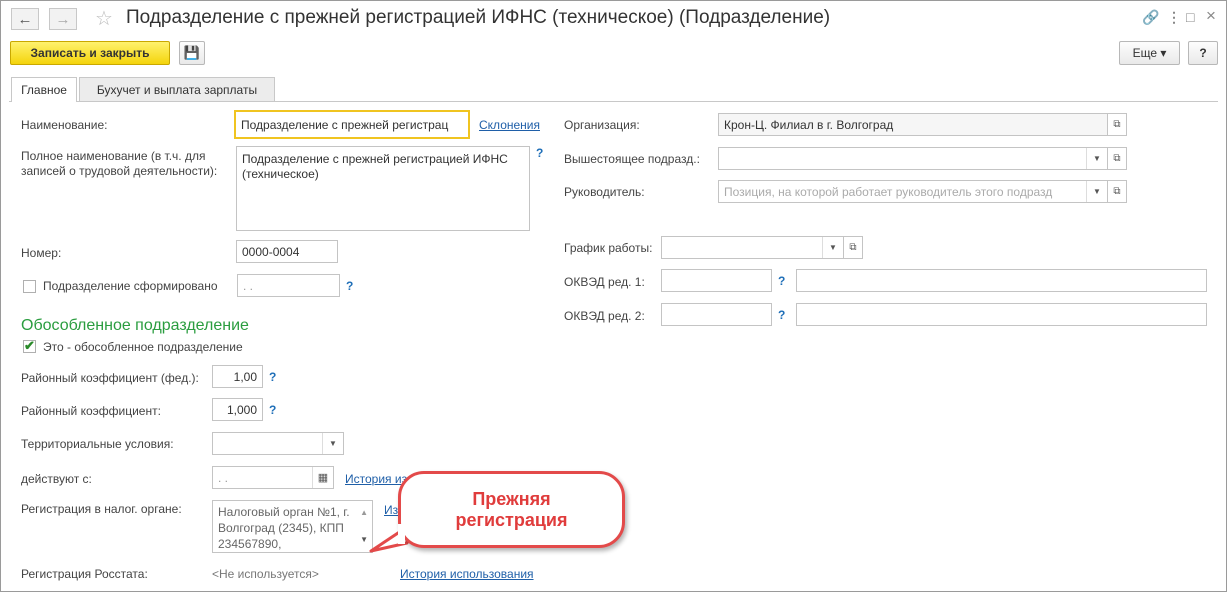 This screenshot has width=1227, height=592. What do you see at coordinates (265, 574) in the screenshot?
I see `rosstat-value: <Не используется>` at bounding box center [265, 574].